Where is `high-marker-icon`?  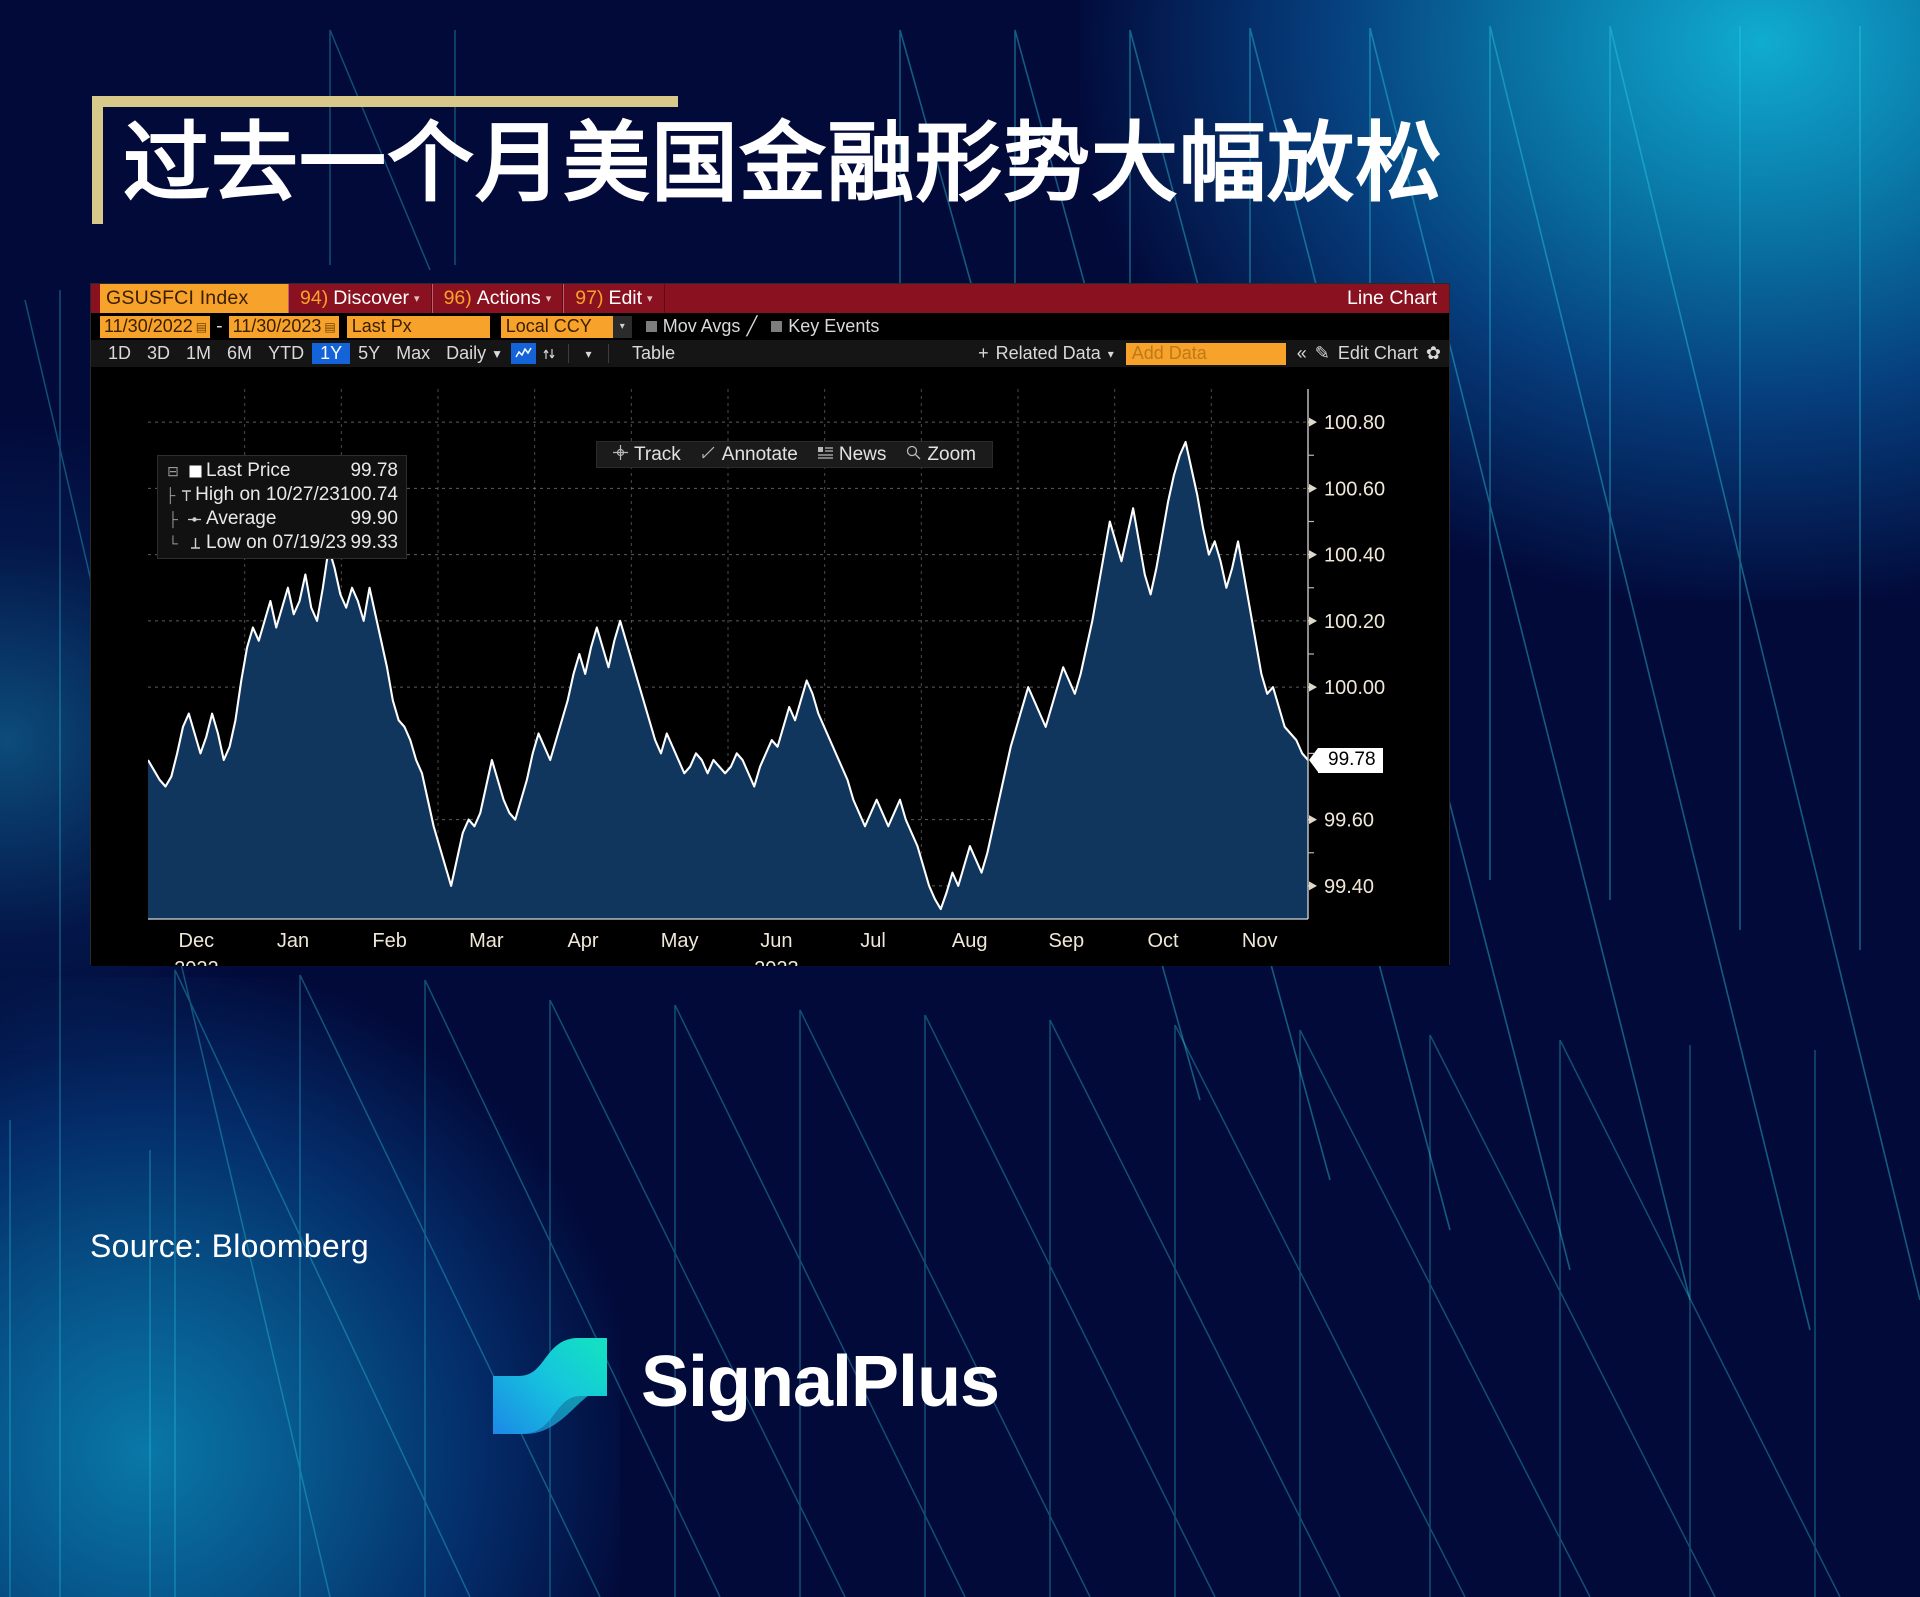 high-marker-icon is located at coordinates (187, 495).